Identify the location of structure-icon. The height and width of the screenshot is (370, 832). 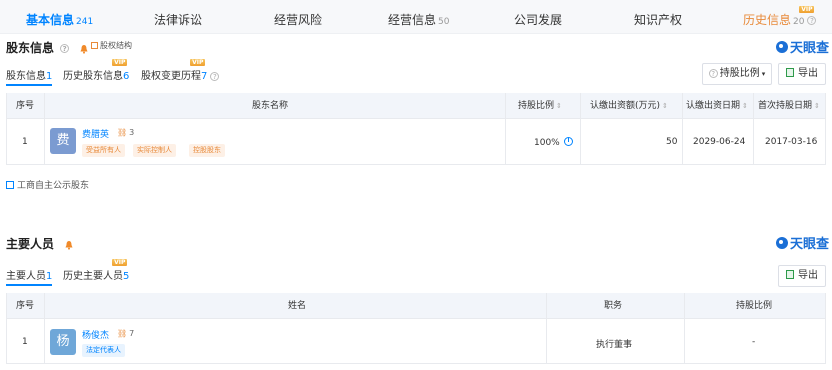
(94, 45).